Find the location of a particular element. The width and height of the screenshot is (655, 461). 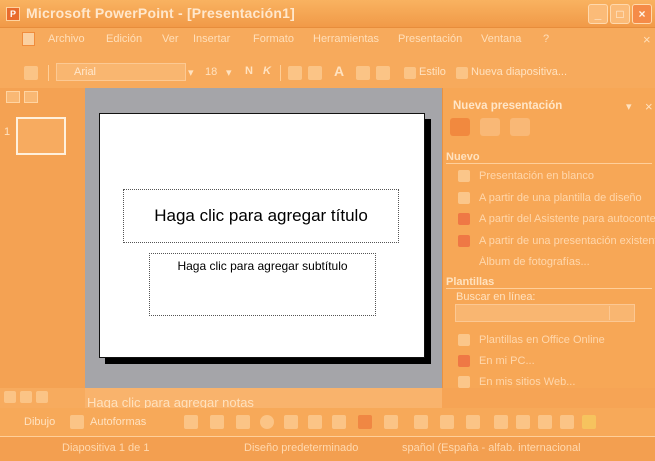

title-placeholder-text: Haga clic para agregar título is located at coordinates (261, 215).